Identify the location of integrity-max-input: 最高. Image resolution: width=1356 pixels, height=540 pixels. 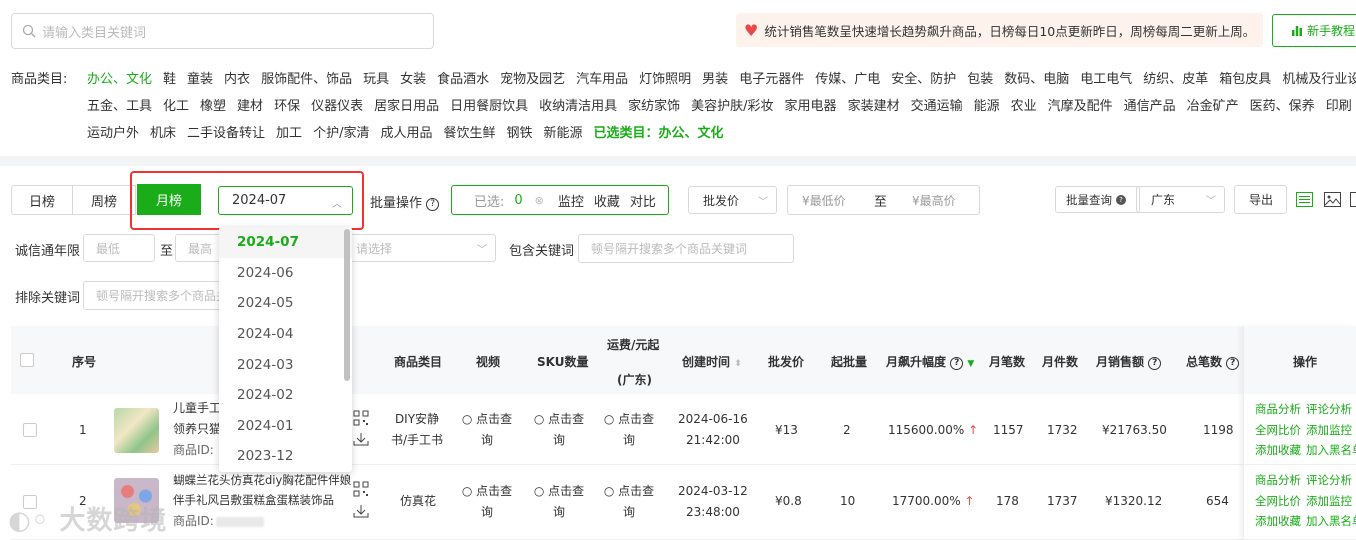
(200, 248).